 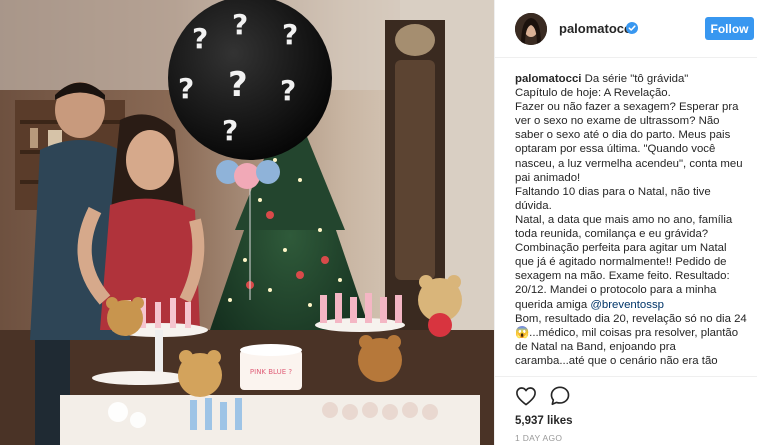 I want to click on comment-bubble-icon, so click(x=560, y=396).